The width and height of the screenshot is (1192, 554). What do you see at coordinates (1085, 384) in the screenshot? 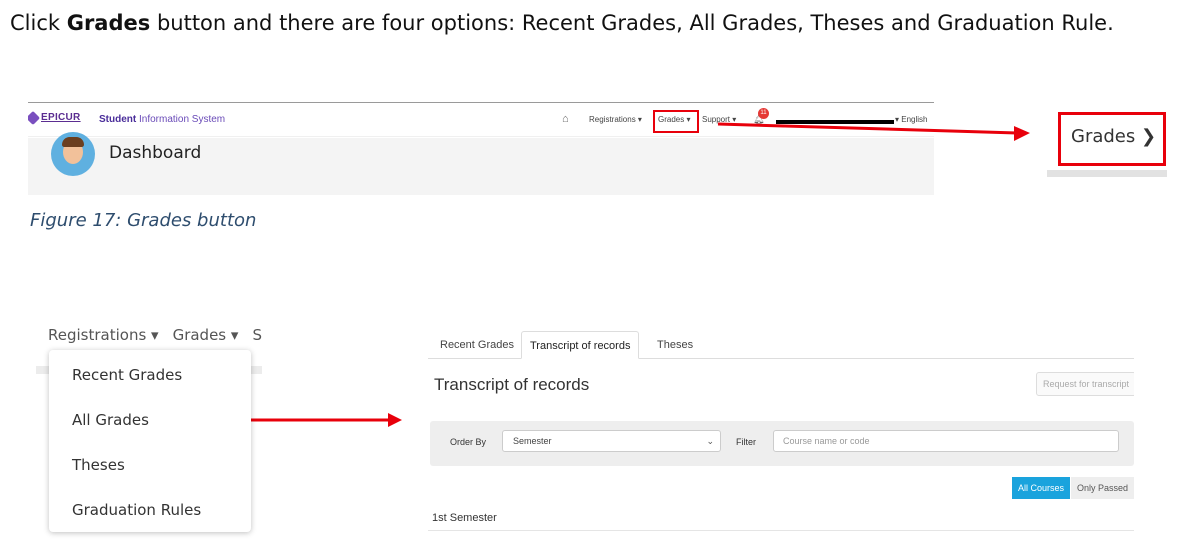
I see `request-transcript-button: Request for transcript` at bounding box center [1085, 384].